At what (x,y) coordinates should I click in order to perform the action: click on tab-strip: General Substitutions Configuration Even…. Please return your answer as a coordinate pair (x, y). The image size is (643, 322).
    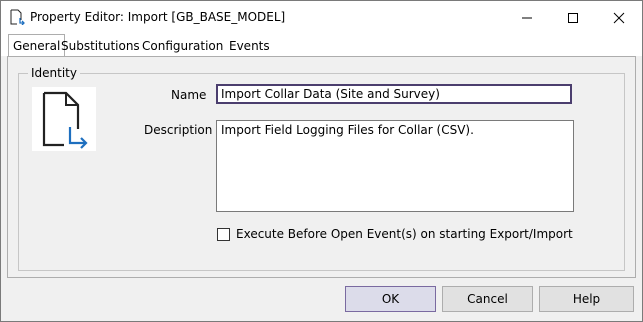
    Looking at the image, I should click on (321, 45).